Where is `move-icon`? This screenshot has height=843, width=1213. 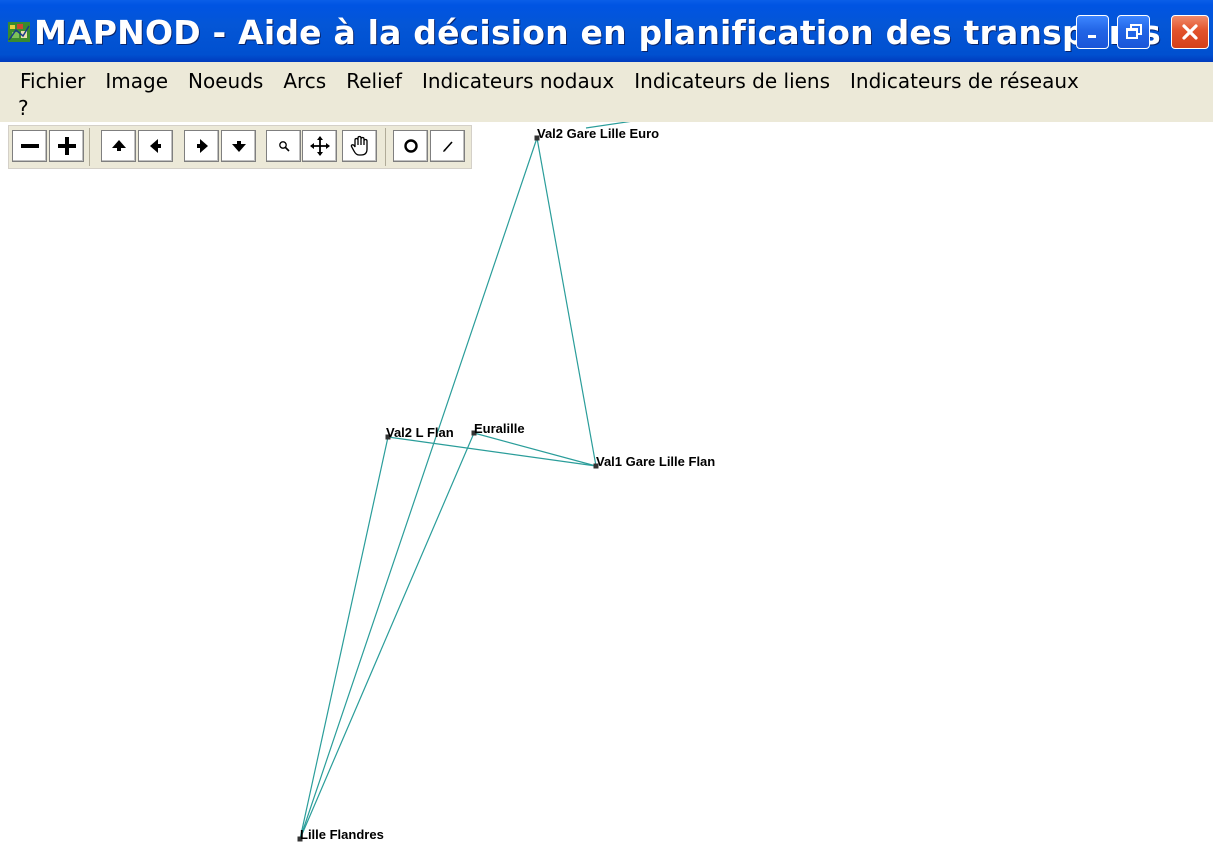 move-icon is located at coordinates (319, 146).